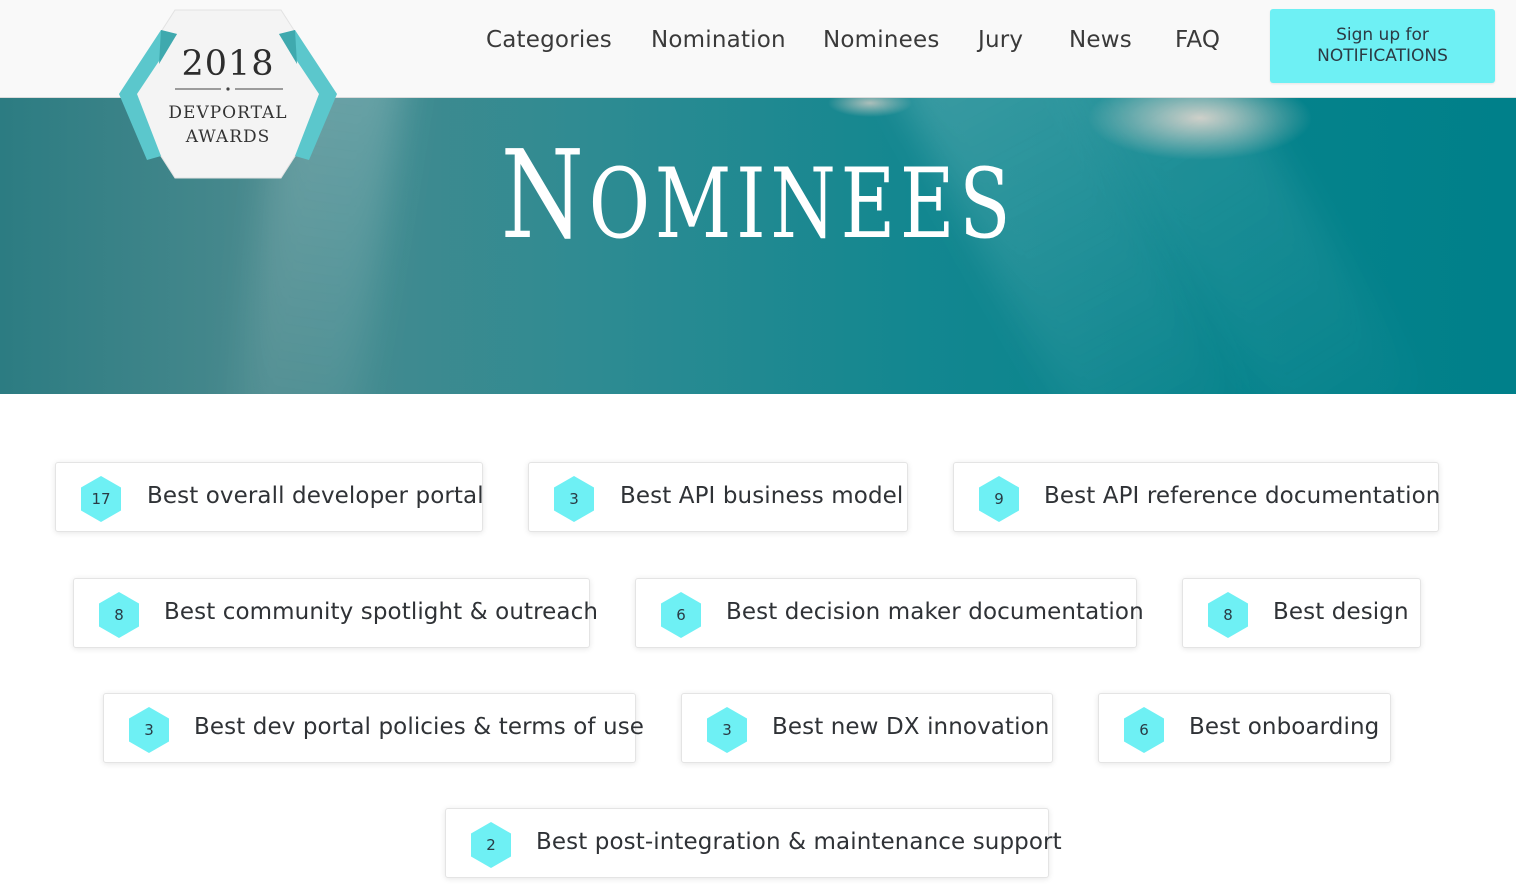  I want to click on category-pill-community-spotlight: 8 Best community spotlight & outreach, so click(335, 613).